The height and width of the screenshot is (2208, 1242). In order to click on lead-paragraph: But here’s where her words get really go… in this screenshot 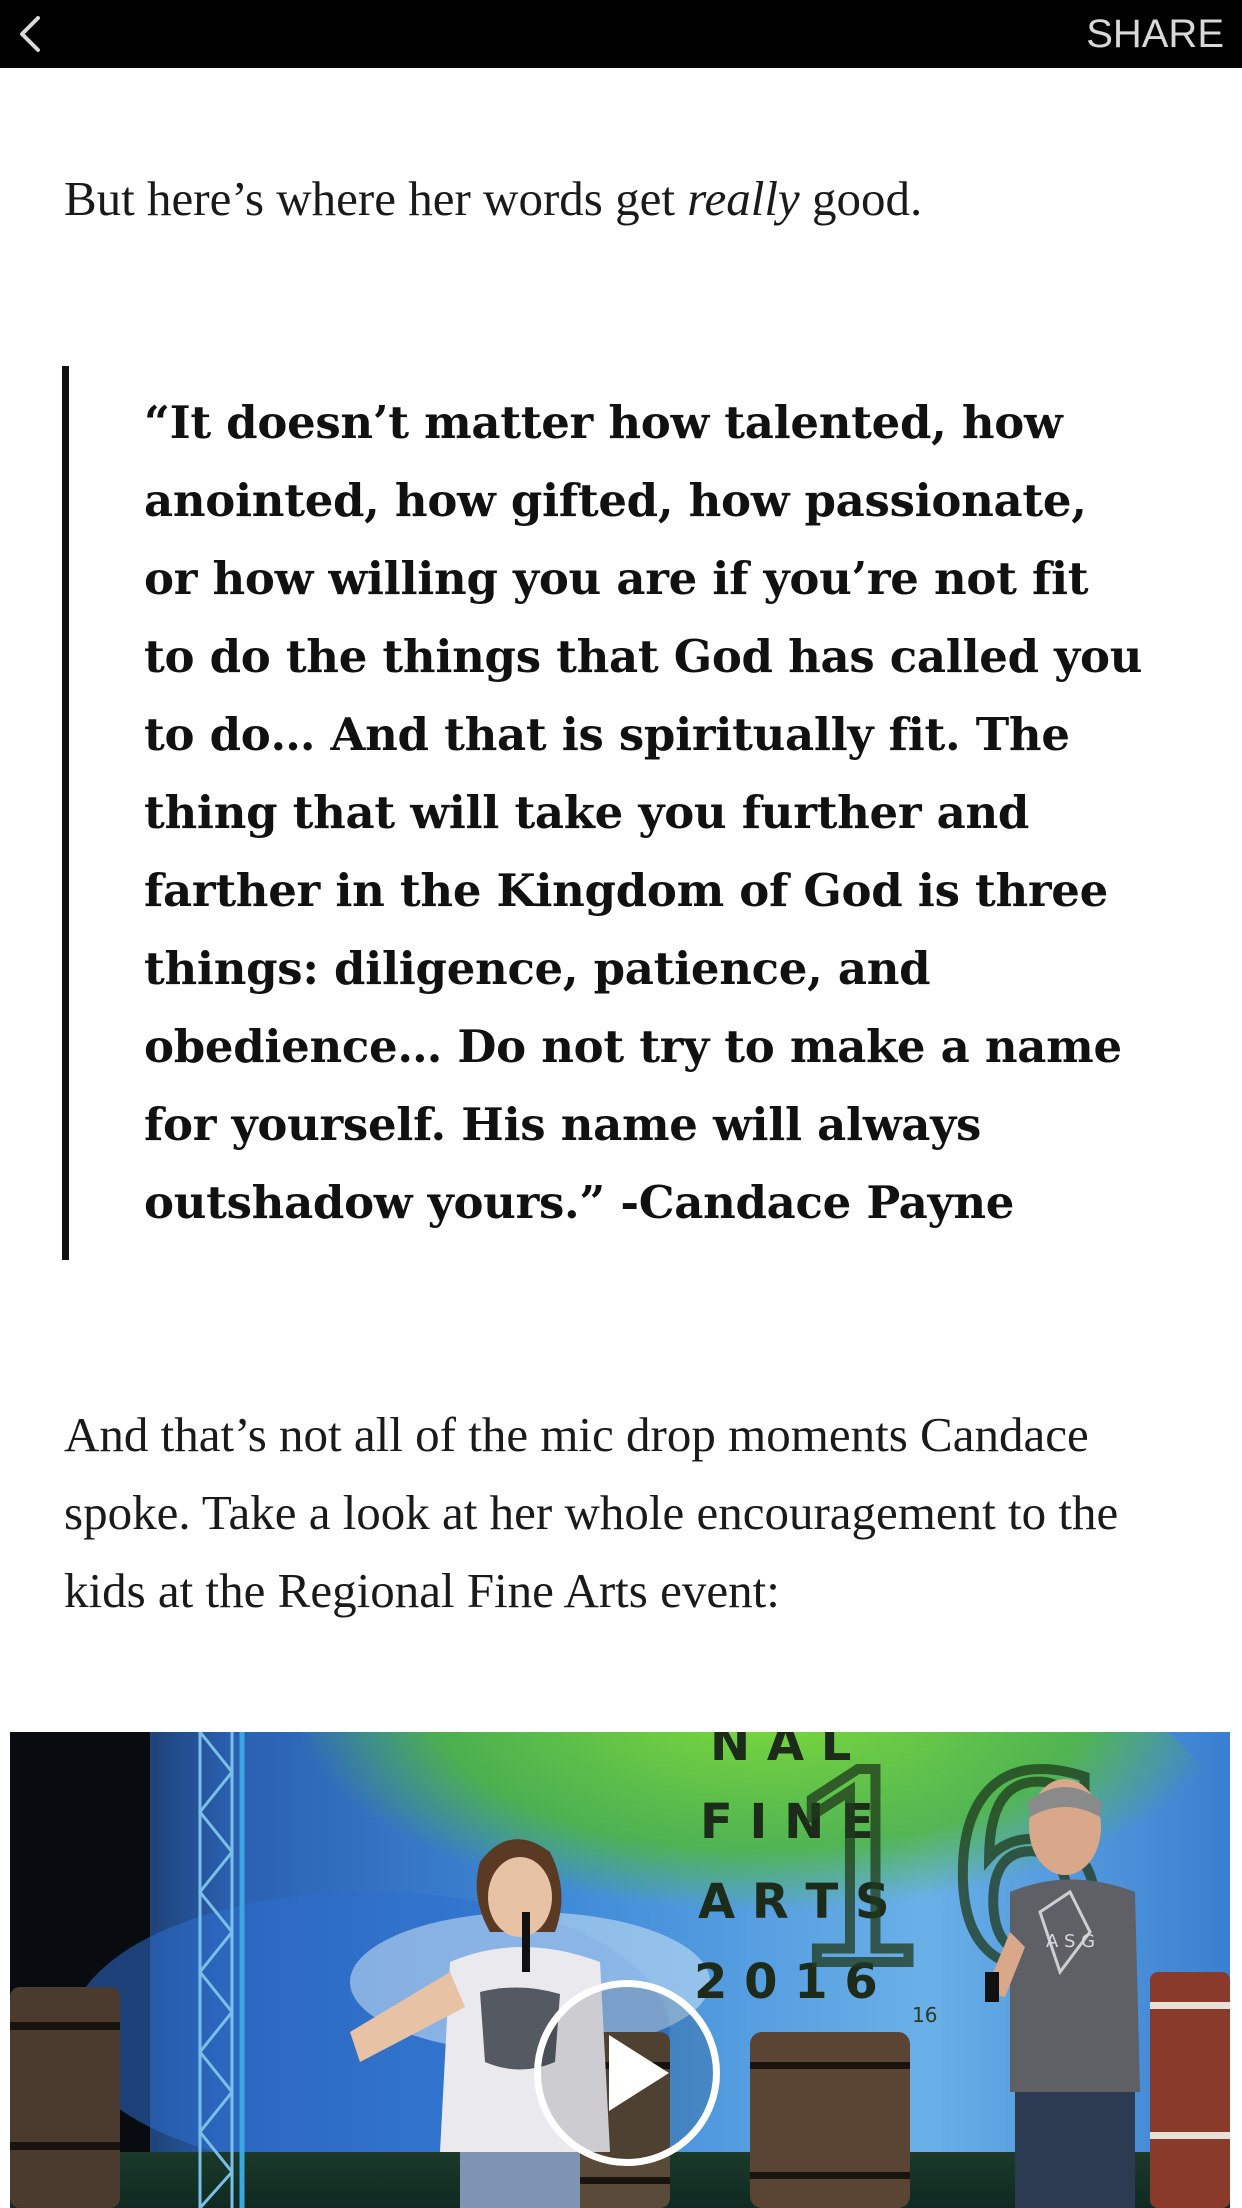, I will do `click(624, 199)`.